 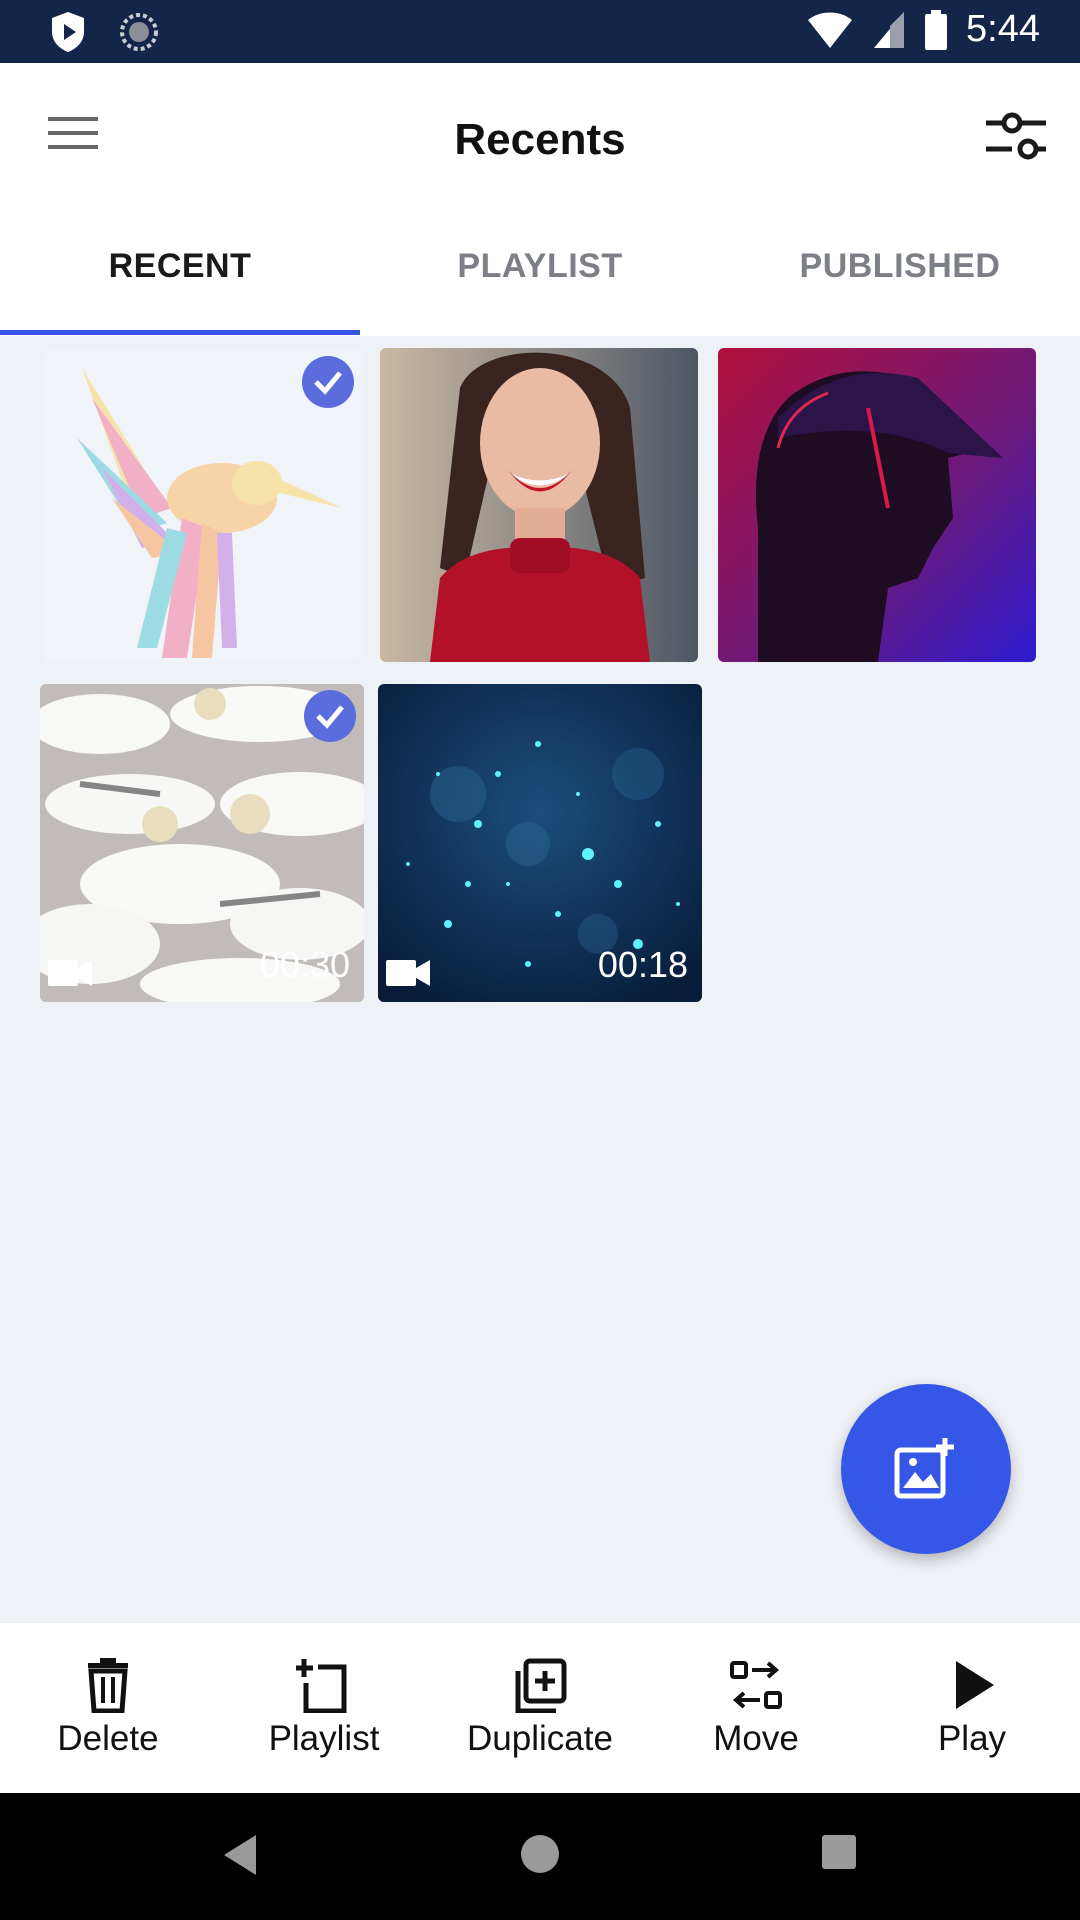 I want to click on media-tile-hummingbird, so click(x=202, y=505).